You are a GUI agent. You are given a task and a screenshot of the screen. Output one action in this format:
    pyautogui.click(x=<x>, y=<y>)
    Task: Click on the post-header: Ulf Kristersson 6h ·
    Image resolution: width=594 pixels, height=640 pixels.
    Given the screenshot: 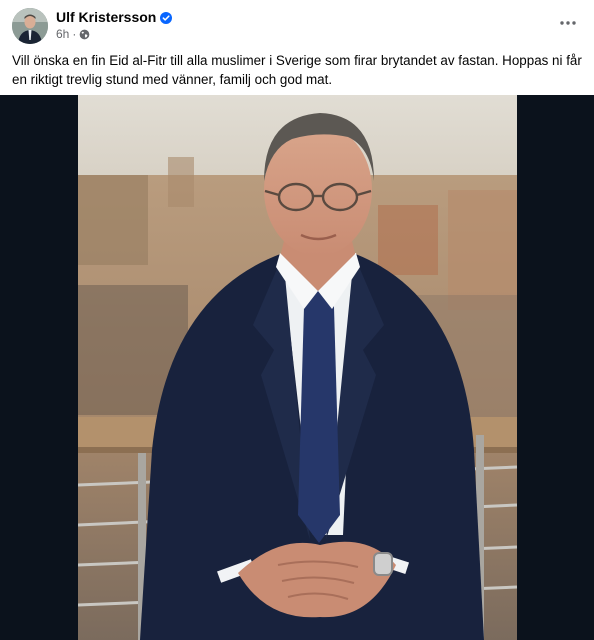 What is the action you would take?
    pyautogui.click(x=297, y=23)
    